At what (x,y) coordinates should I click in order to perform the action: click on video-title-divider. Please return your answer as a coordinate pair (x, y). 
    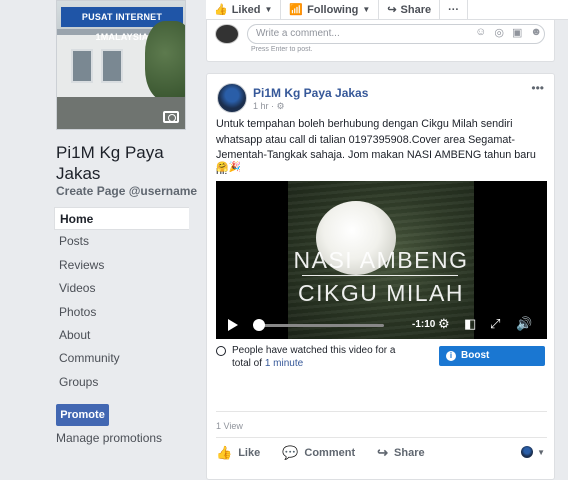
    Looking at the image, I should click on (380, 275).